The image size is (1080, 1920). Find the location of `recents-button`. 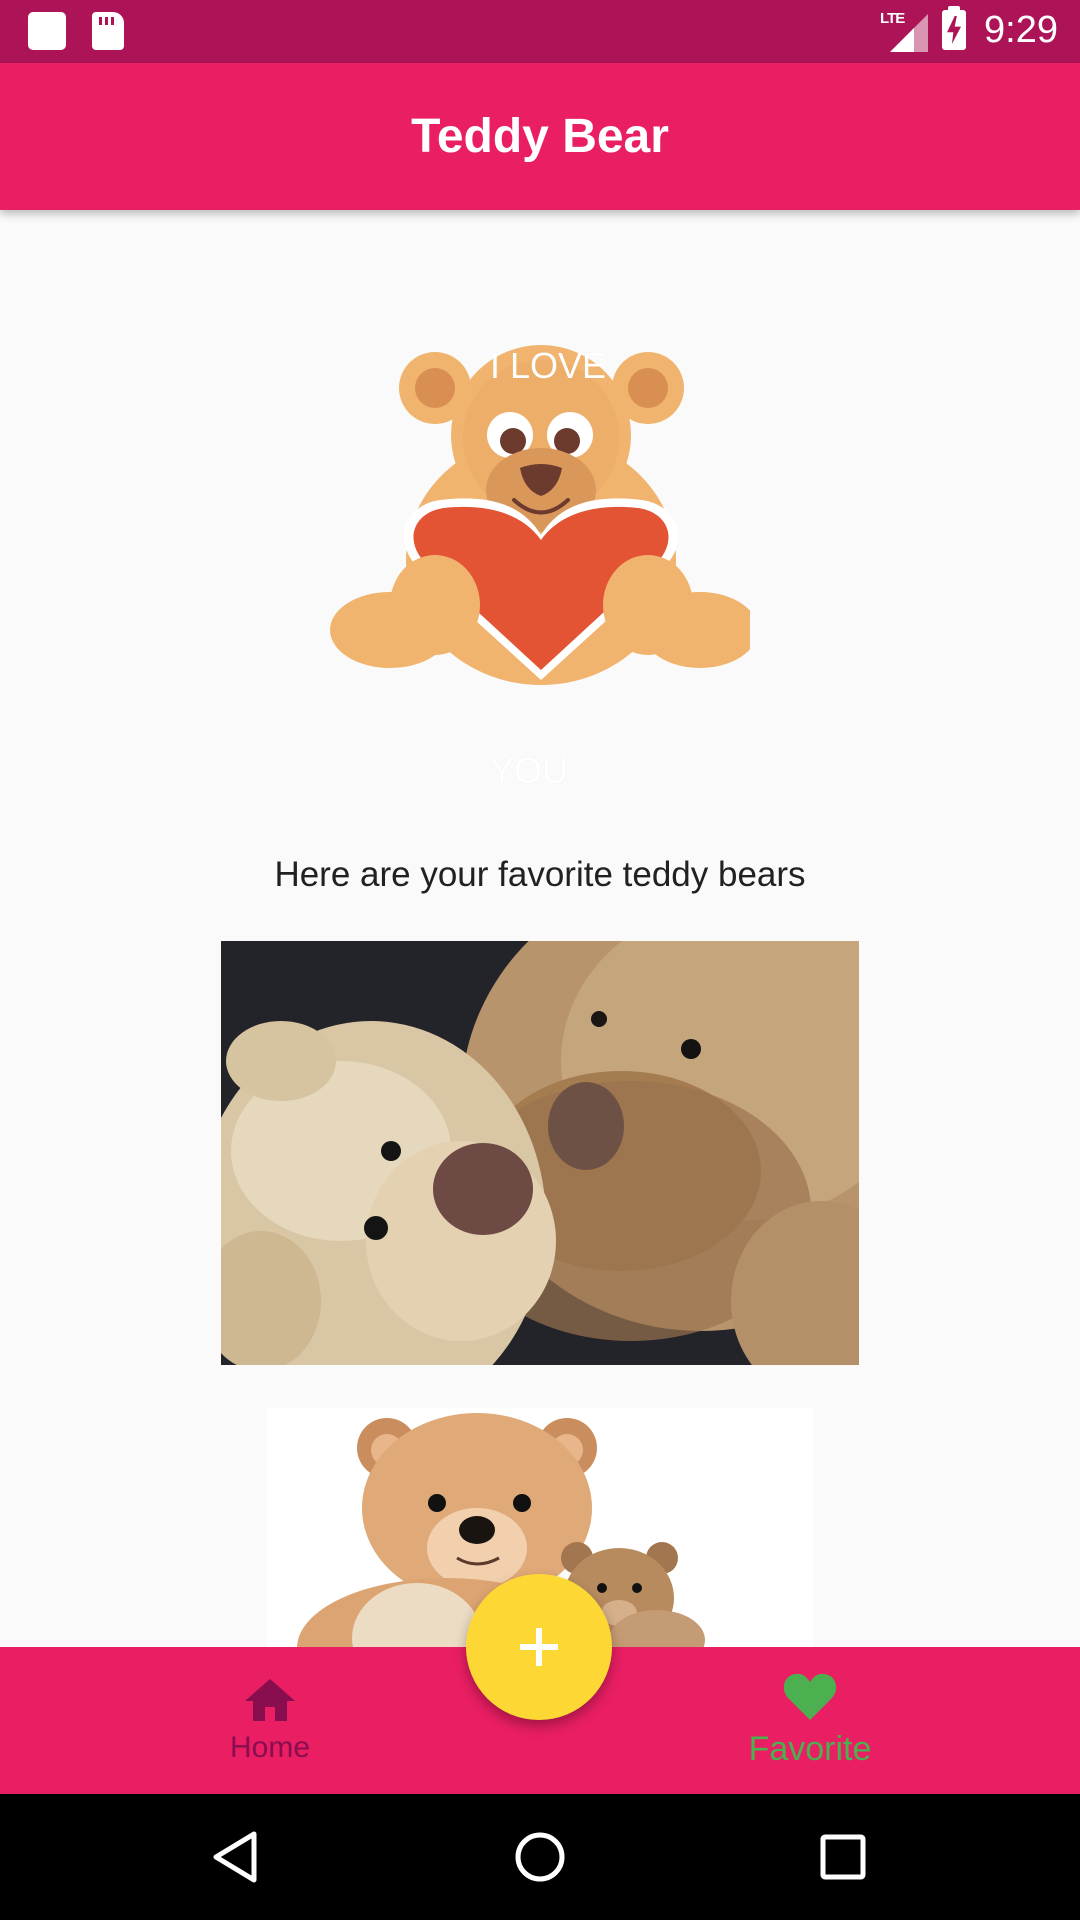

recents-button is located at coordinates (843, 1857).